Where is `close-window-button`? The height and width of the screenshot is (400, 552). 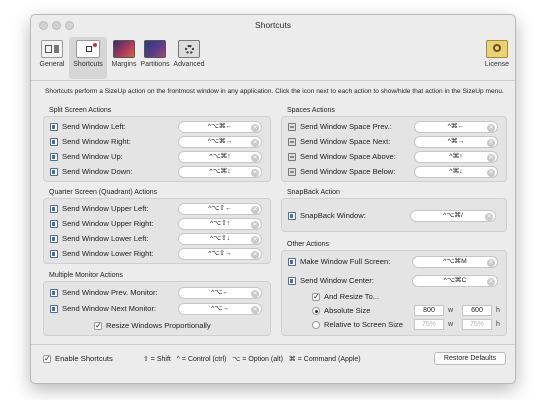 close-window-button is located at coordinates (43, 25).